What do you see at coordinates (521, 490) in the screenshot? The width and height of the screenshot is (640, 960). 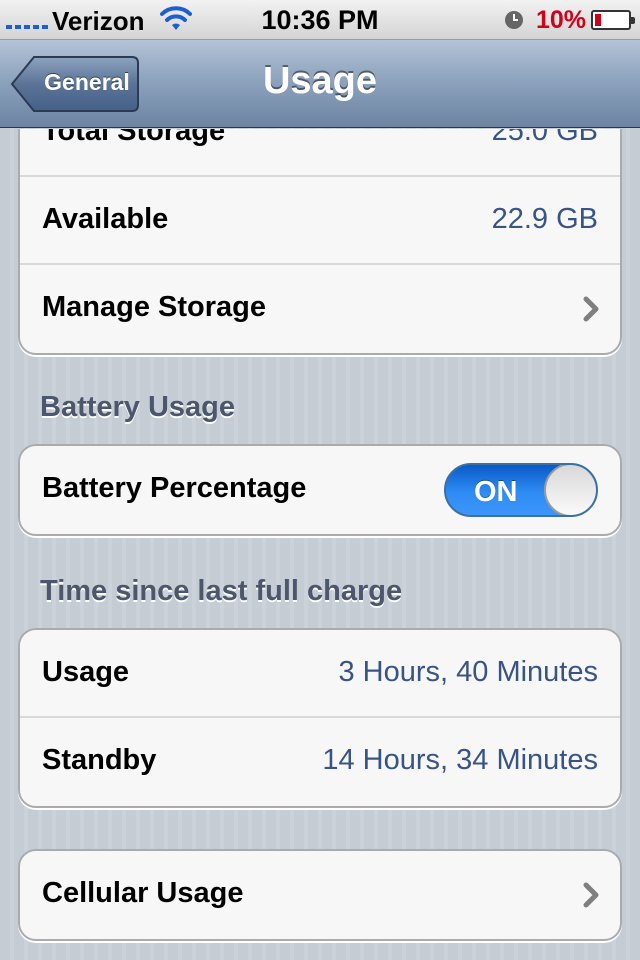 I see `battery-percentage-toggle: ON` at bounding box center [521, 490].